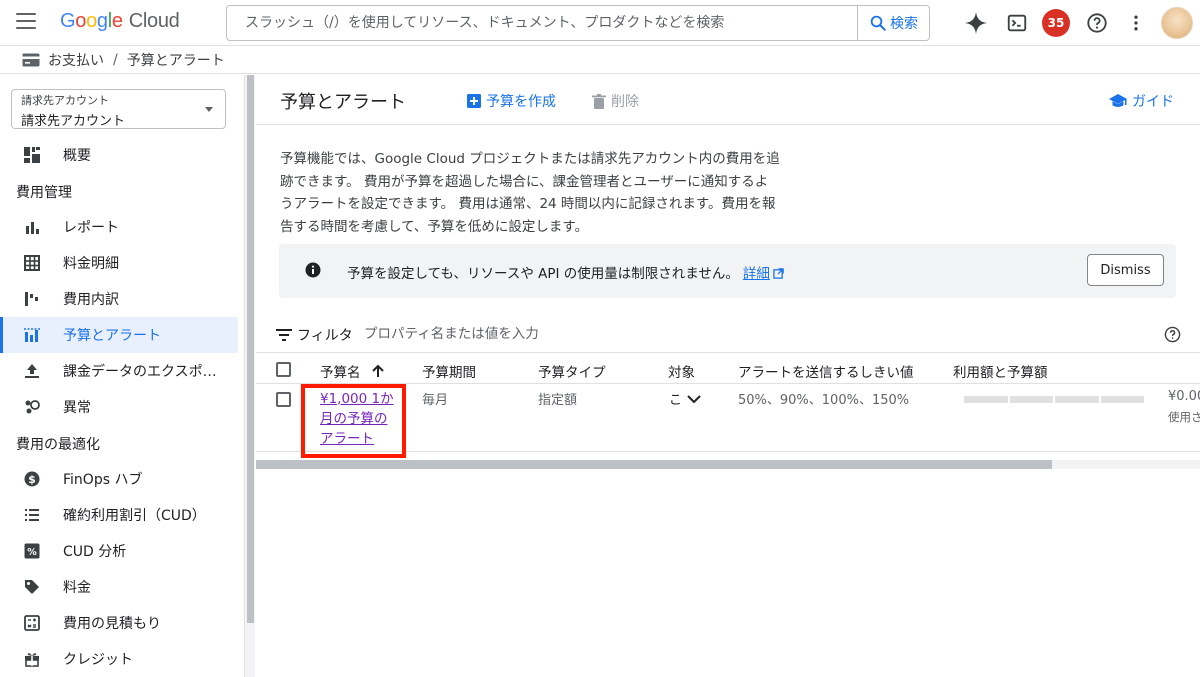 The height and width of the screenshot is (677, 1200). What do you see at coordinates (434, 226) in the screenshot?
I see `description-line: 告する時間を考慮して、予算を低めに設定します。` at bounding box center [434, 226].